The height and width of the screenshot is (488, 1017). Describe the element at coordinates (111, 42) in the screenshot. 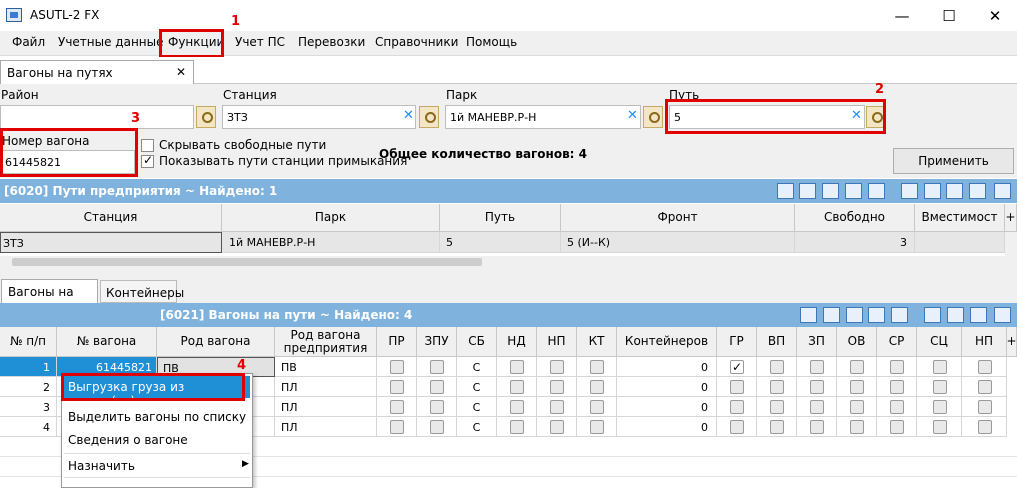

I see `menu-accounting: Учетные данные` at that location.